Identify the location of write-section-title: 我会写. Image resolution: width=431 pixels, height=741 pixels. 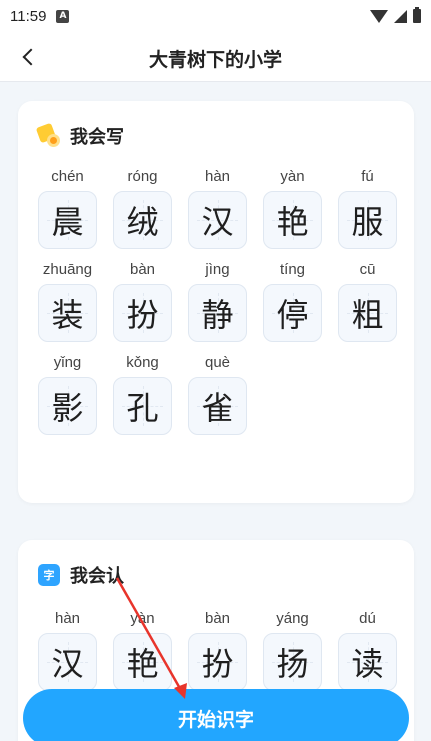
(97, 137).